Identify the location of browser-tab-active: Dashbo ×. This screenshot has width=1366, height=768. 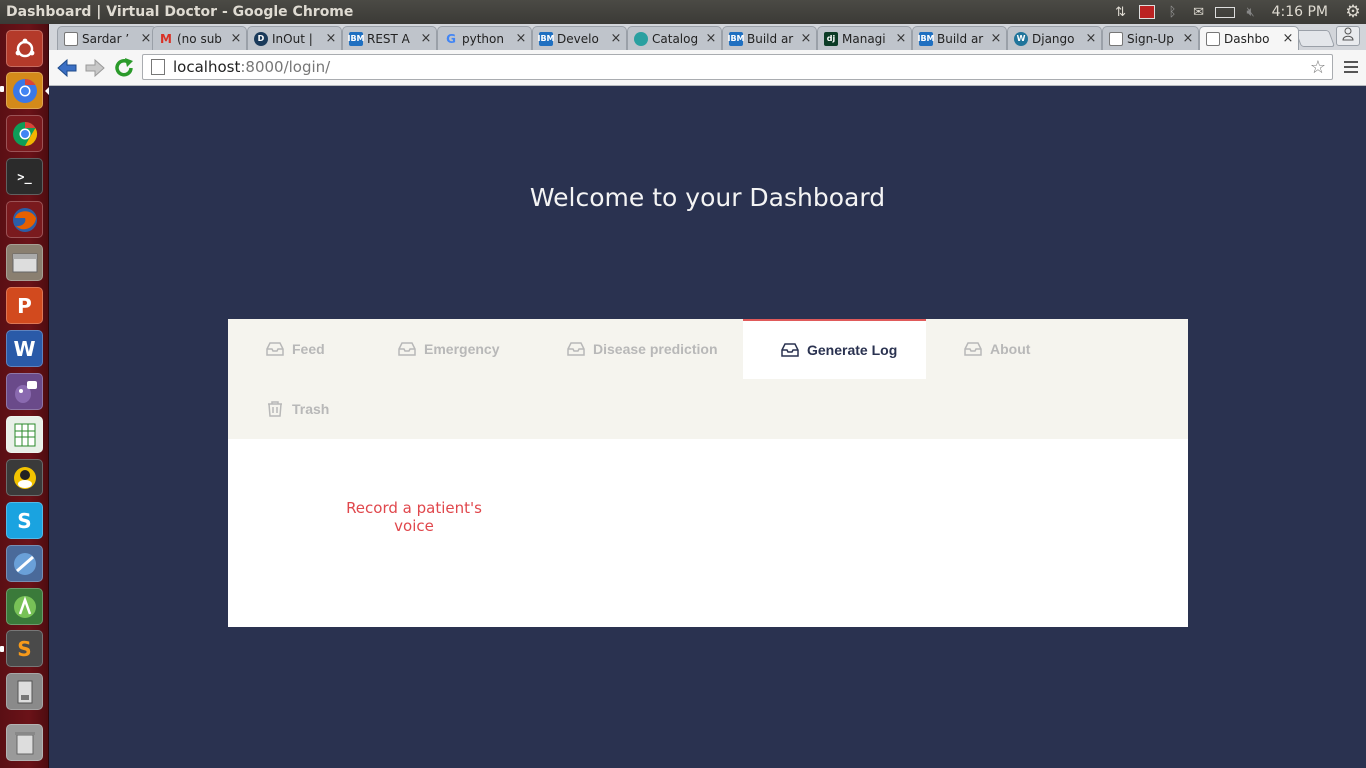
(1249, 38).